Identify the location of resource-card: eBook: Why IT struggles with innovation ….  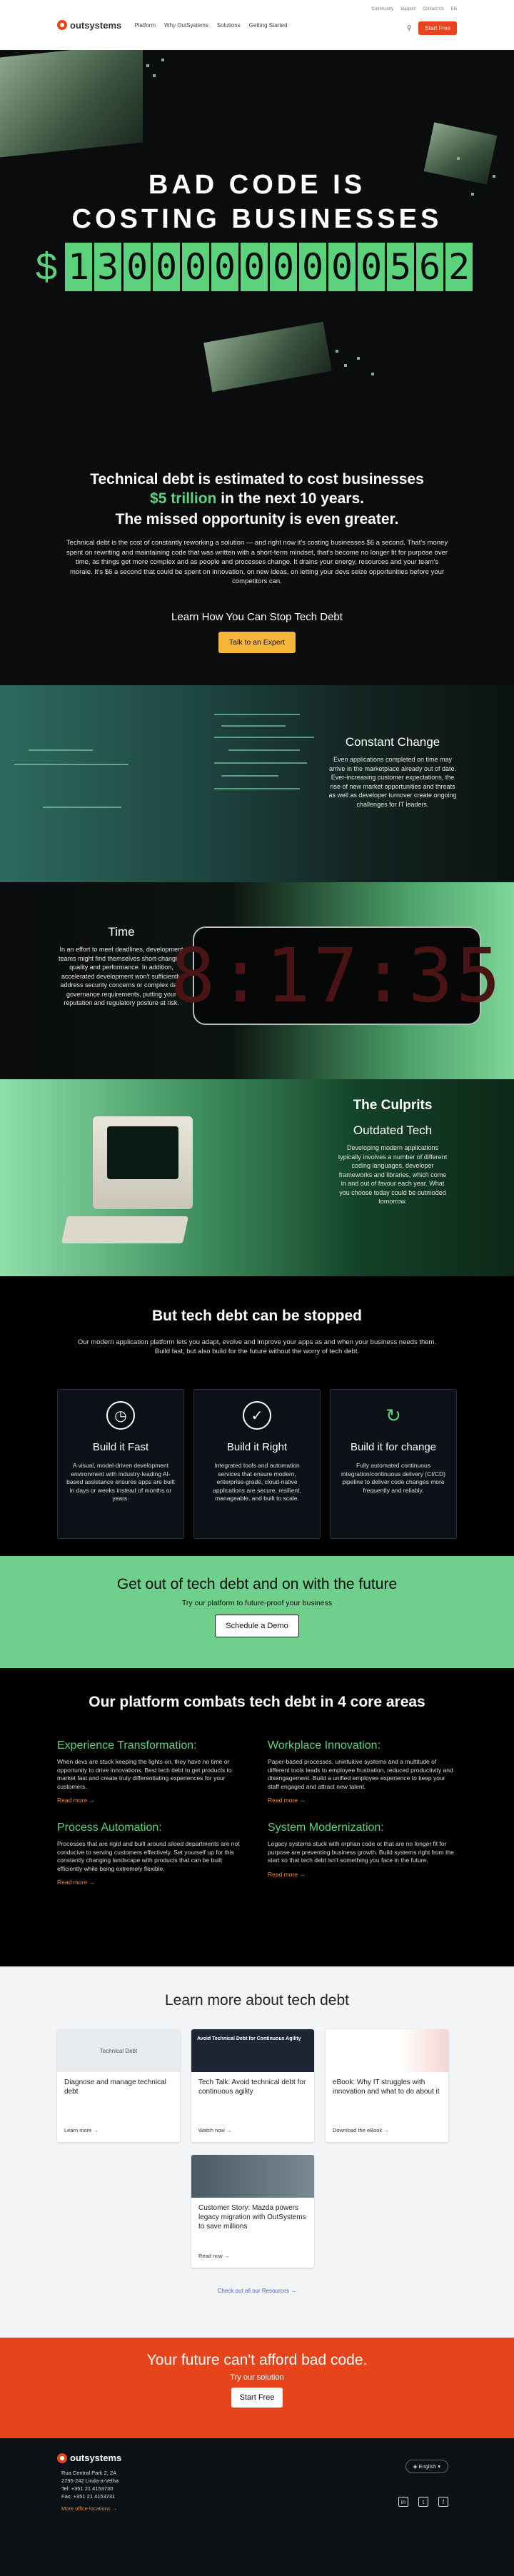
(387, 2085).